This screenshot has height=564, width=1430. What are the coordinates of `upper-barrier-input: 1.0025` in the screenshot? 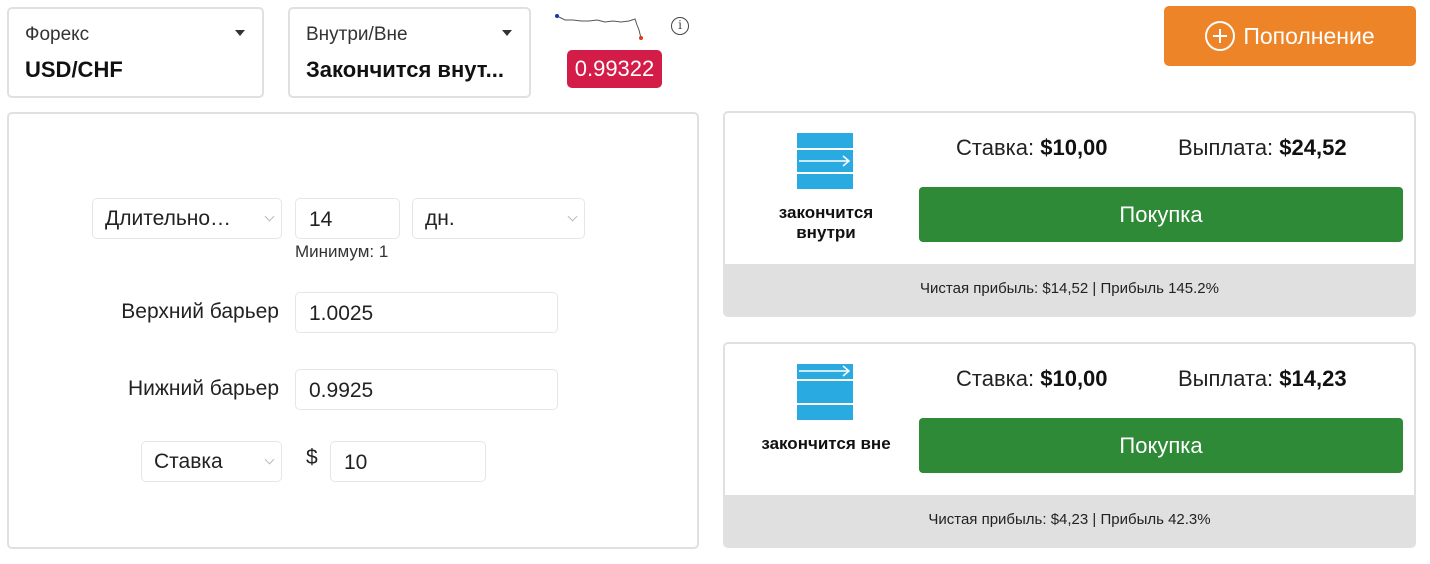 It's located at (426, 312).